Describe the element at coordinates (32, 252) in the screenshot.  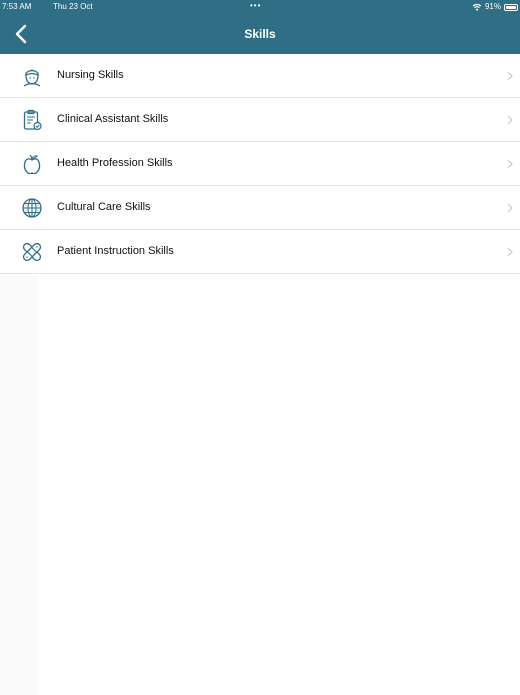
I see `bandage-icon` at that location.